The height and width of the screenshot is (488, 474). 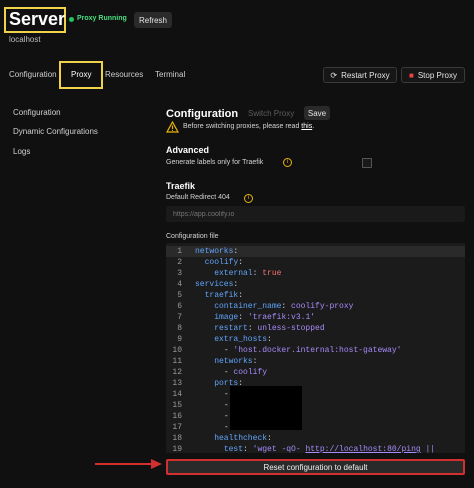 What do you see at coordinates (170, 74) in the screenshot?
I see `tab-terminal: Terminal` at bounding box center [170, 74].